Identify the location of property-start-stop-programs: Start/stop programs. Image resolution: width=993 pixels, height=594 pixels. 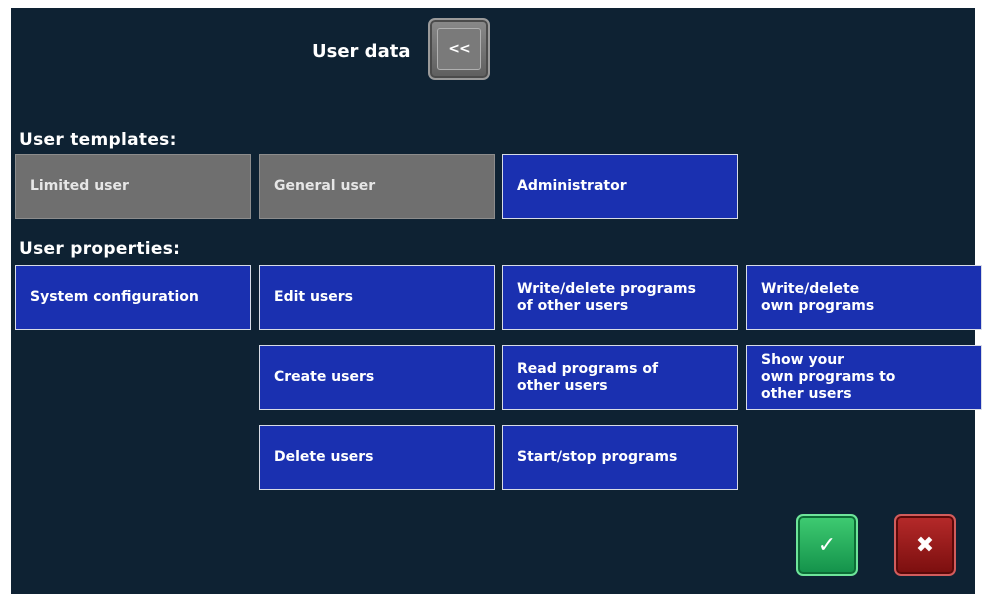
(620, 457).